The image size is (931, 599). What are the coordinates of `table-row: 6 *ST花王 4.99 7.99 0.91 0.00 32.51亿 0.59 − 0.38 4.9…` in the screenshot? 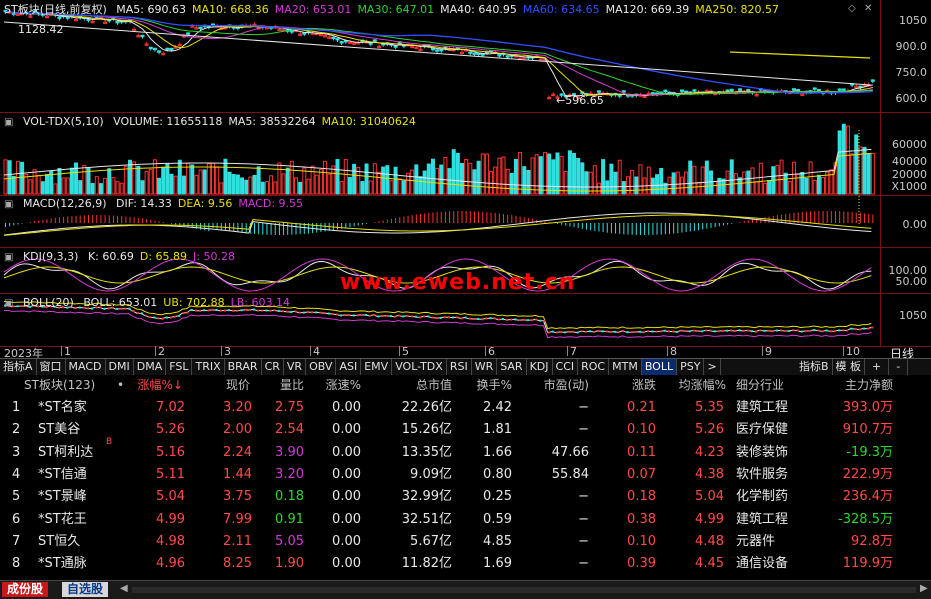 It's located at (465, 520).